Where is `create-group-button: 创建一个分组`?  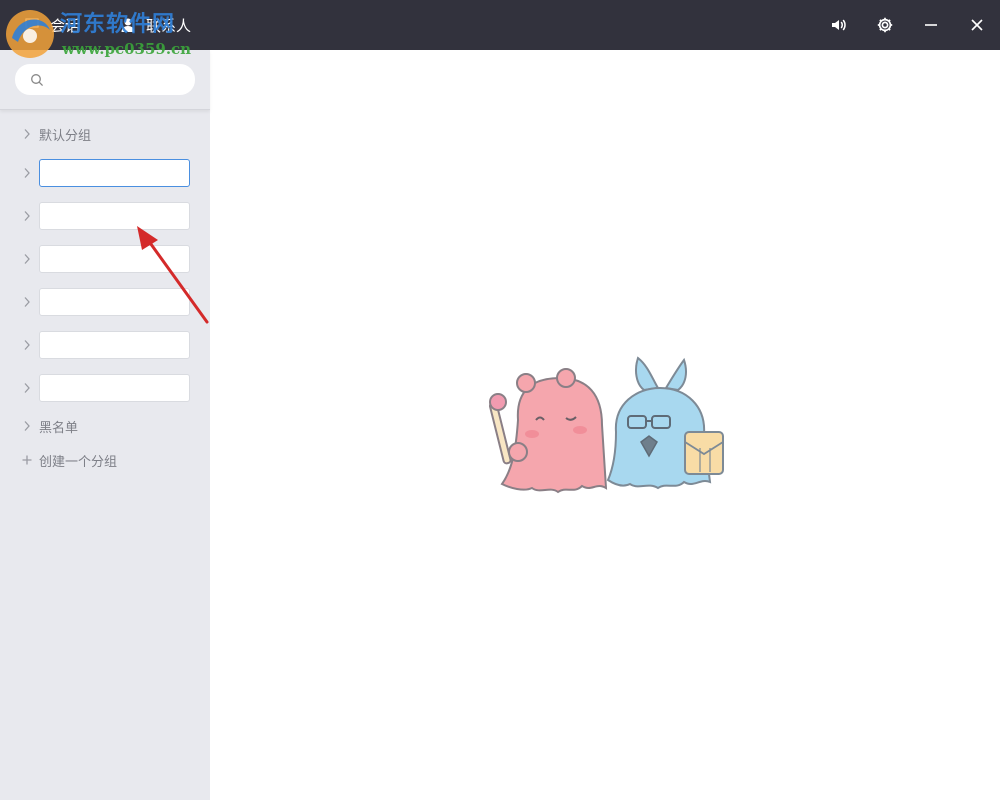
create-group-button: 创建一个分组 is located at coordinates (105, 460).